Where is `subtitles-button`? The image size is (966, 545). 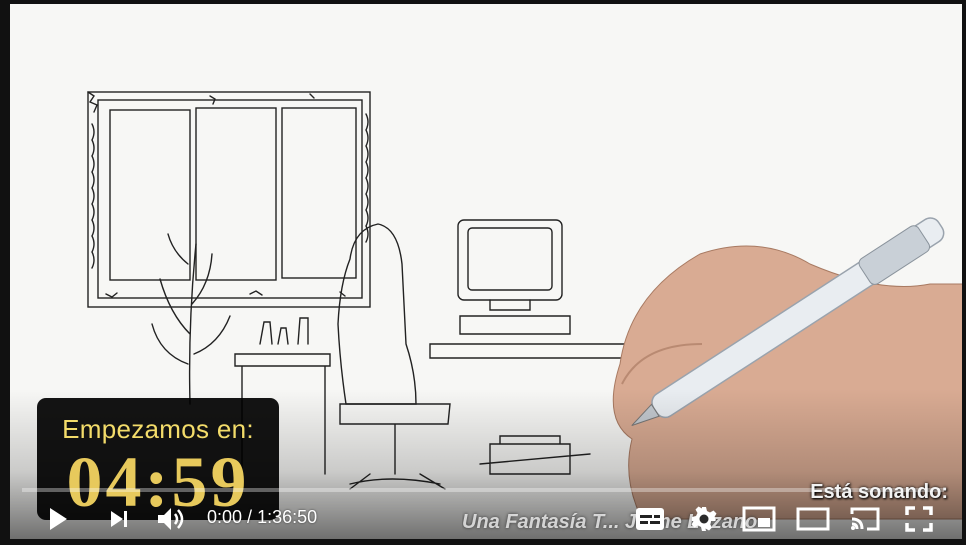
subtitles-button is located at coordinates (650, 519).